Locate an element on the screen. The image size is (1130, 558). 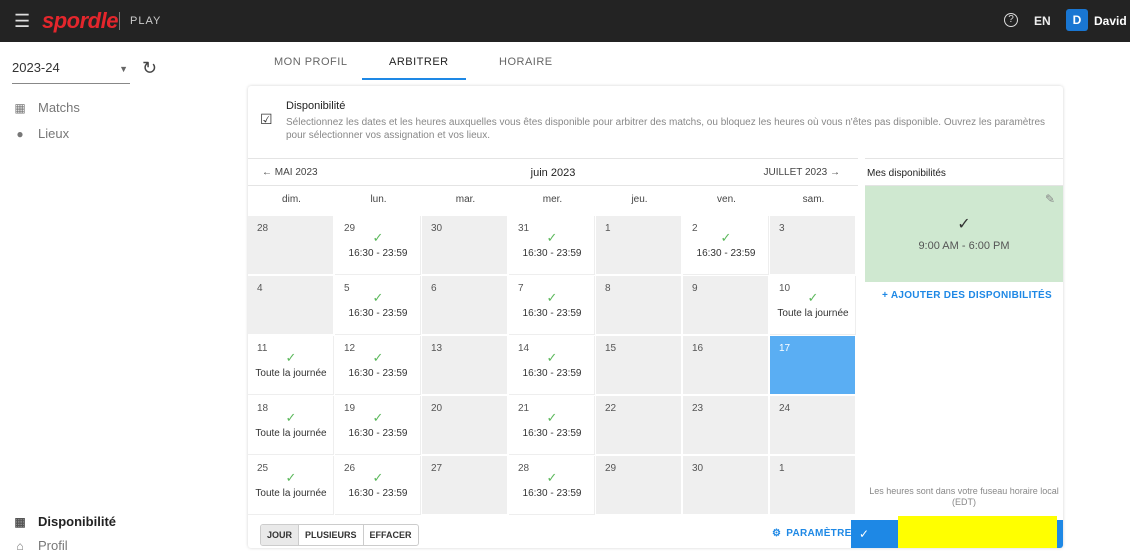
language-toggle: EN is located at coordinates (1042, 21).